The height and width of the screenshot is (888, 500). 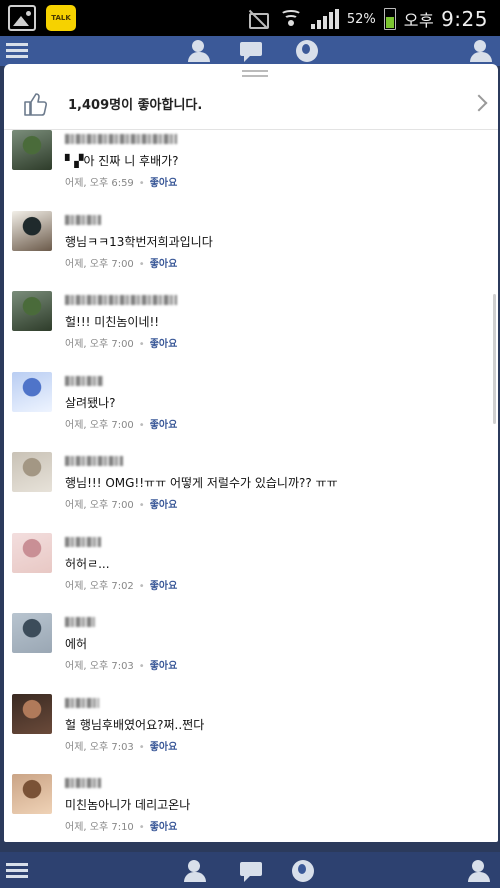 What do you see at coordinates (139, 241) in the screenshot?
I see `comment-text: 행님ㅋㅋ13학번저희과입니다` at bounding box center [139, 241].